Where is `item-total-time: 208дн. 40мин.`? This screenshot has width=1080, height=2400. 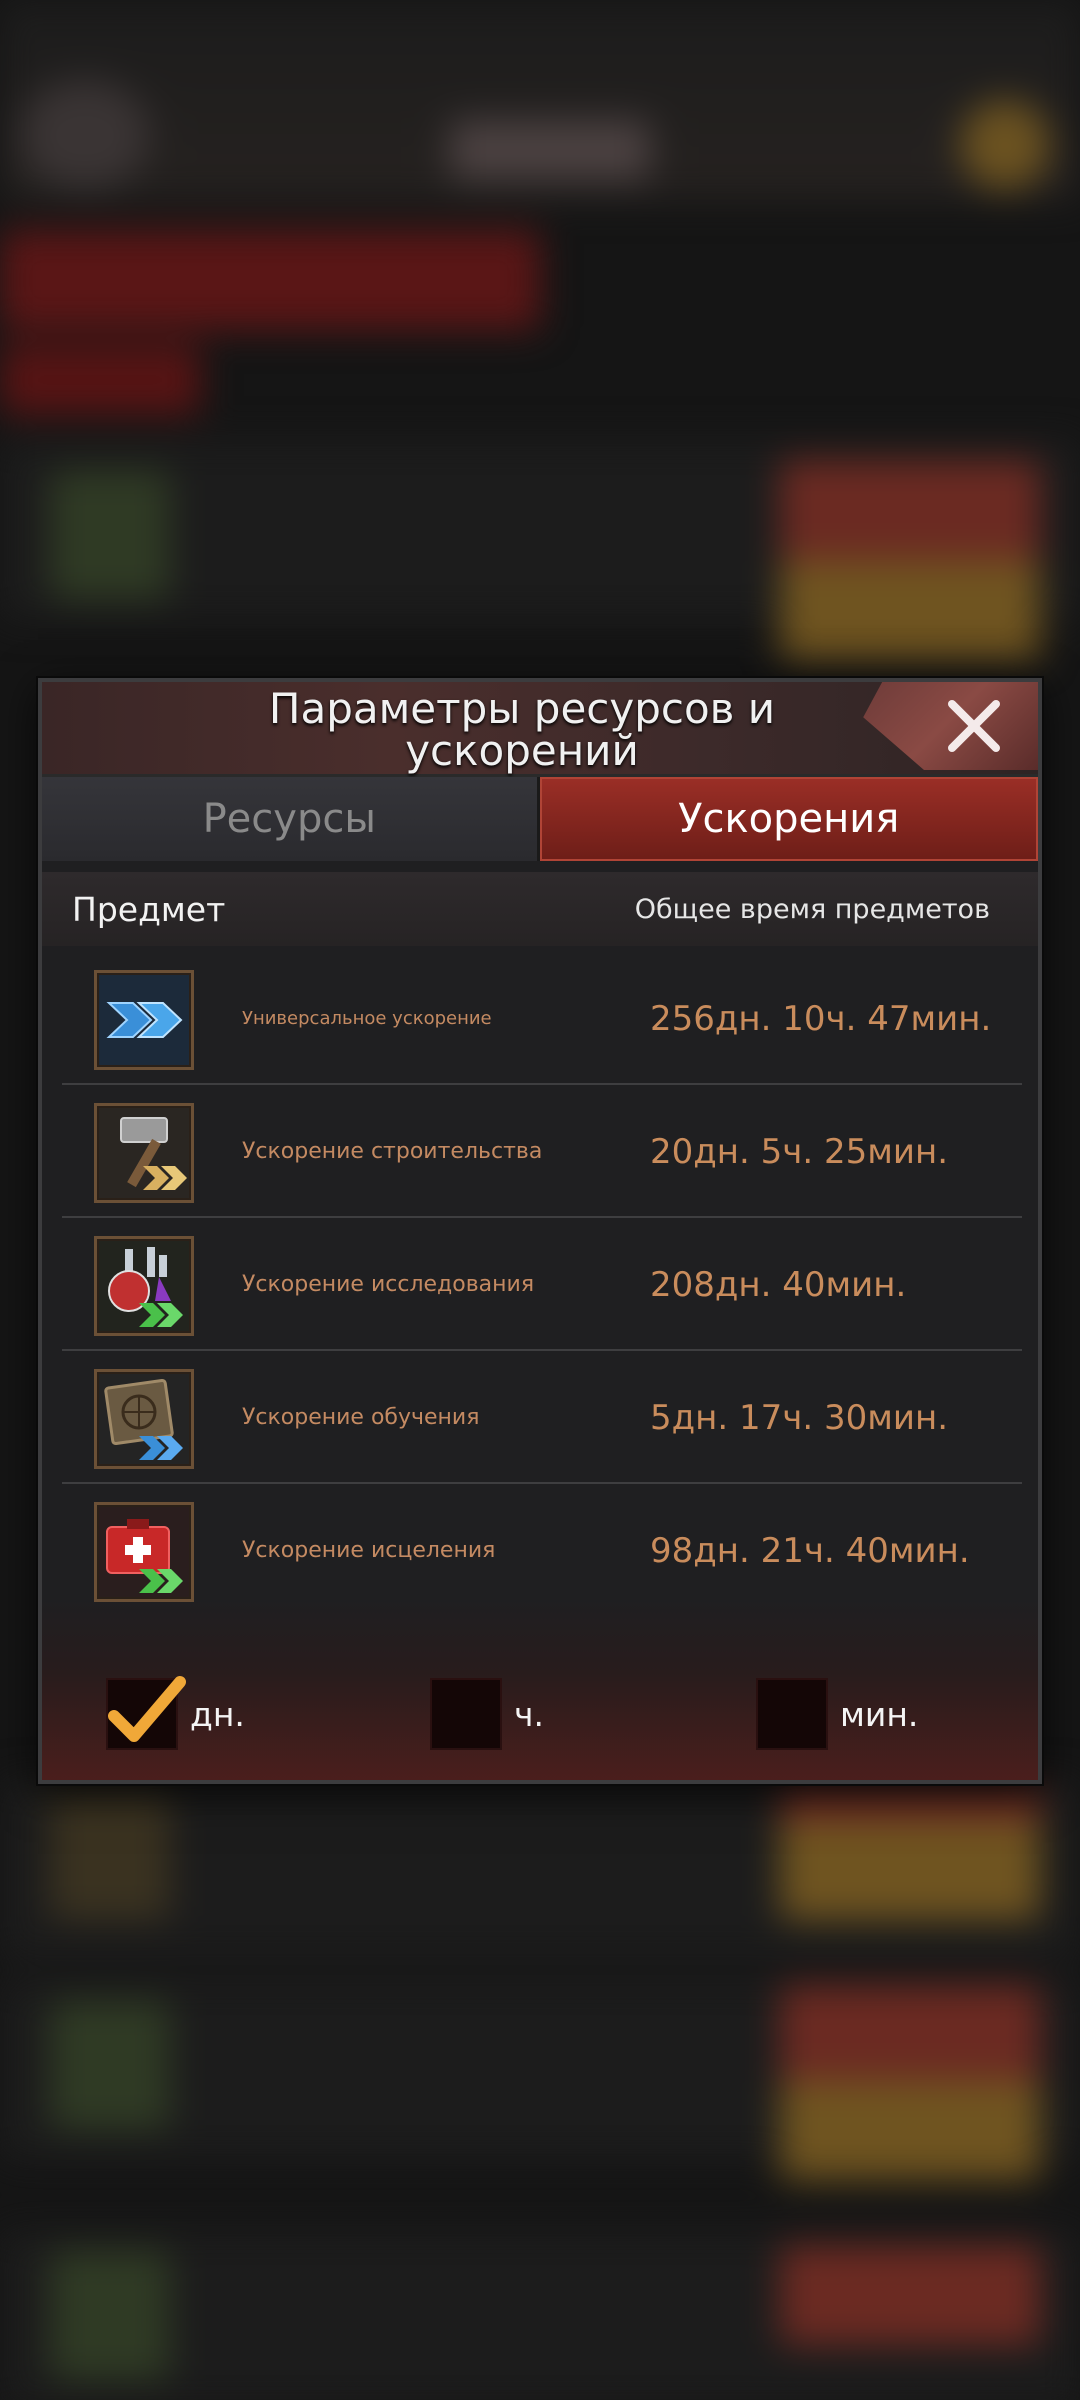 item-total-time: 208дн. 40мин. is located at coordinates (778, 1284).